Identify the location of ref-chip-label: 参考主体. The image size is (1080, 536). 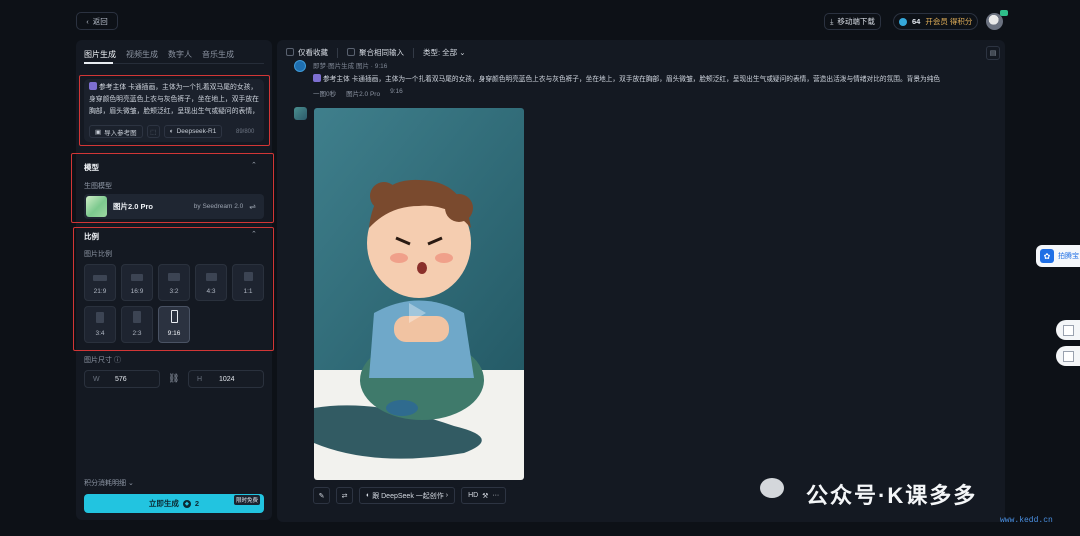
(113, 87).